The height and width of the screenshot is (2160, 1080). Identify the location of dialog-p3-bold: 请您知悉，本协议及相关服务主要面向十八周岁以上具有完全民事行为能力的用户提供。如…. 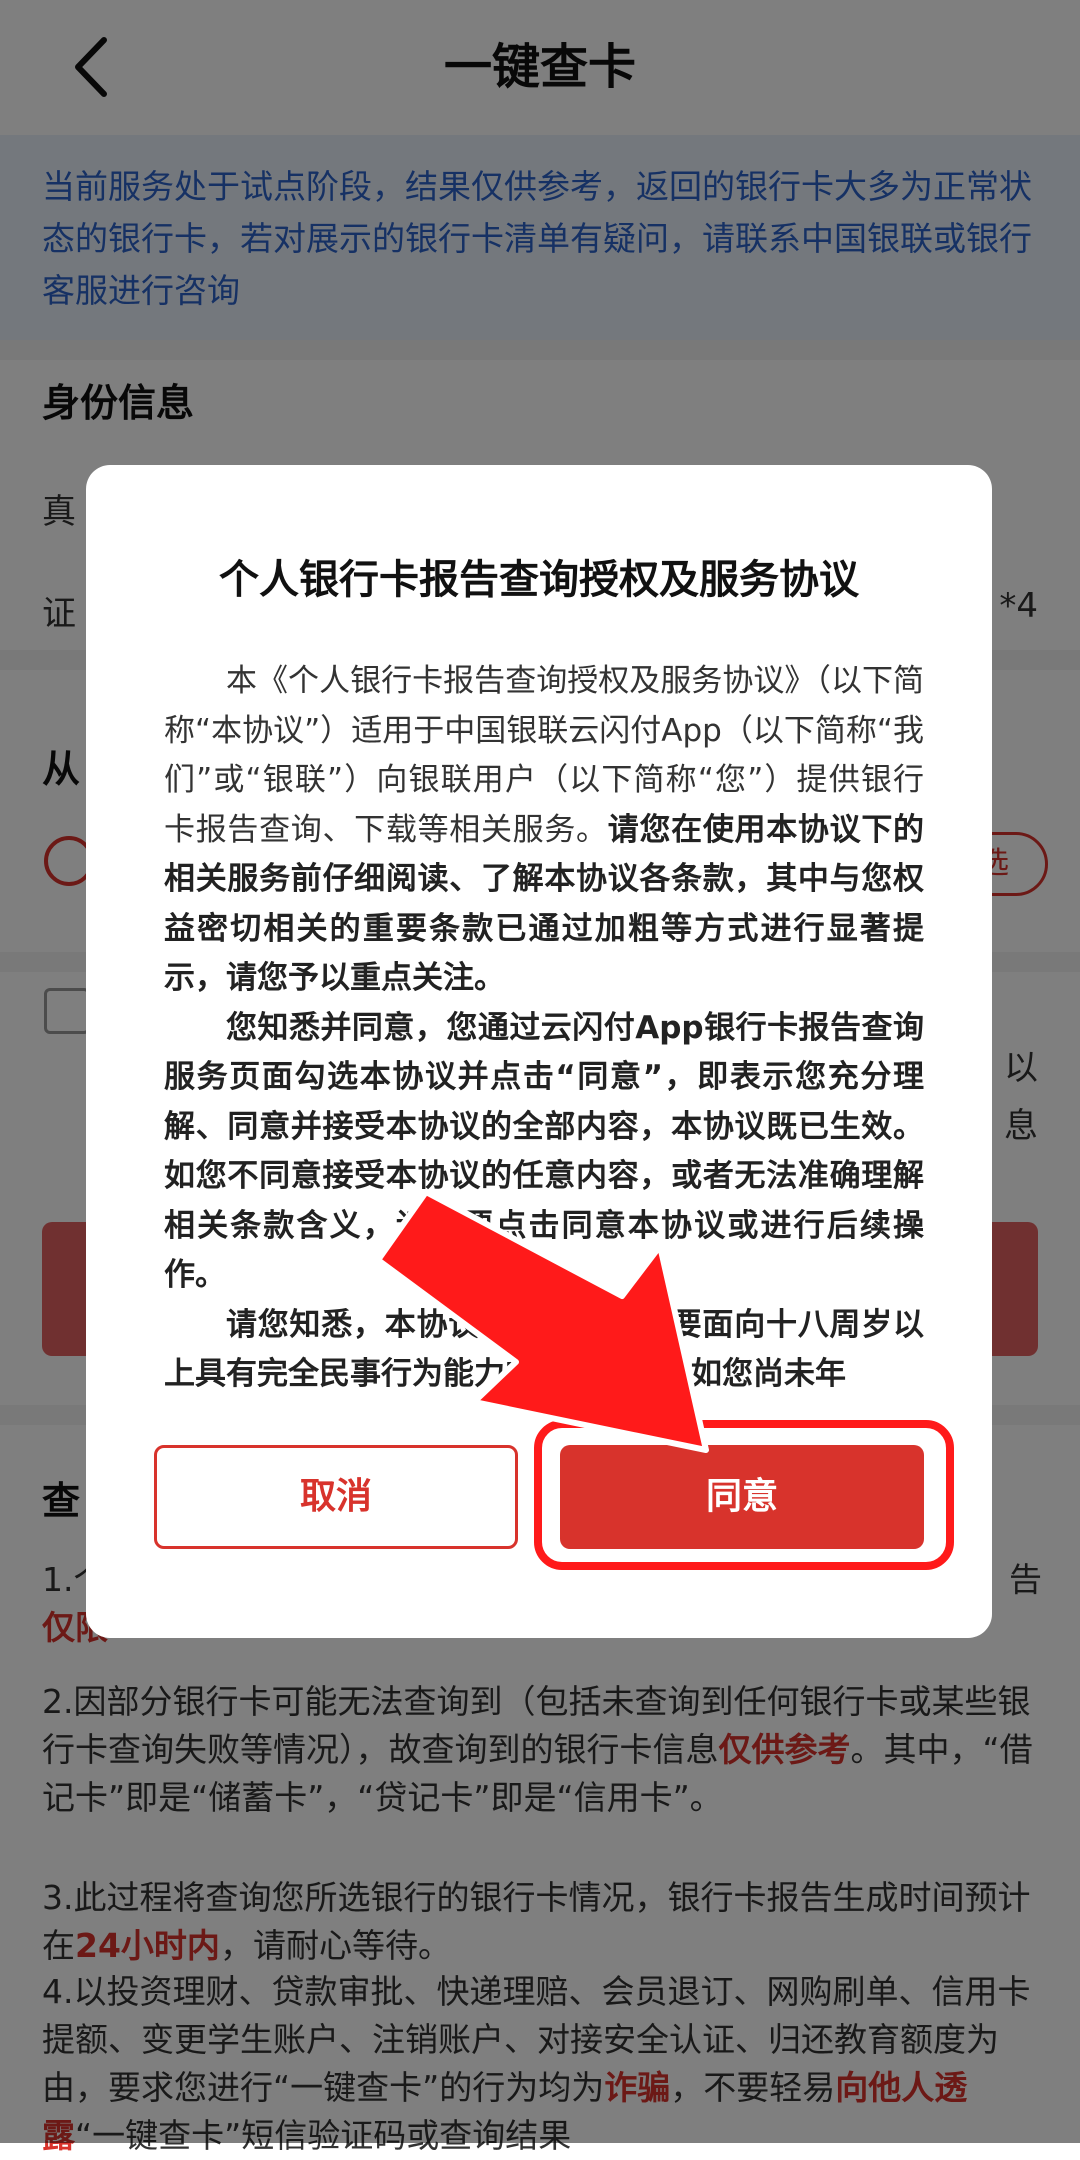
(544, 1349).